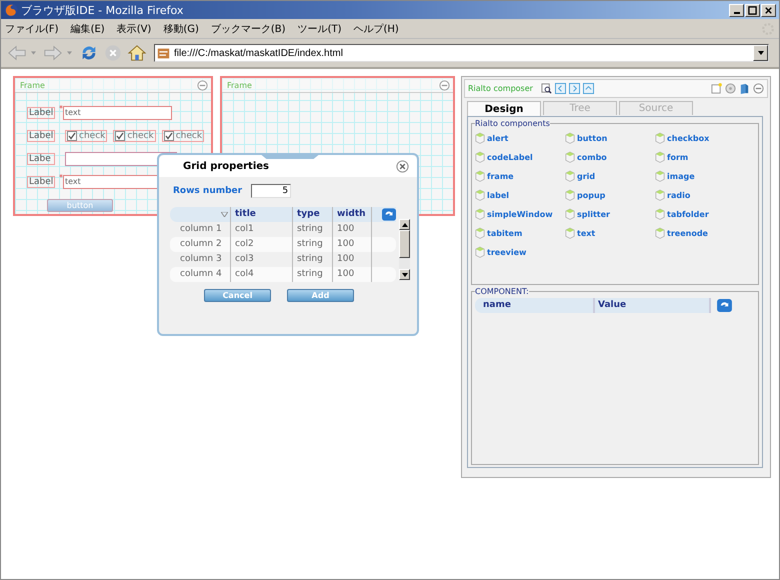  What do you see at coordinates (53, 53) in the screenshot?
I see `forward-icon` at bounding box center [53, 53].